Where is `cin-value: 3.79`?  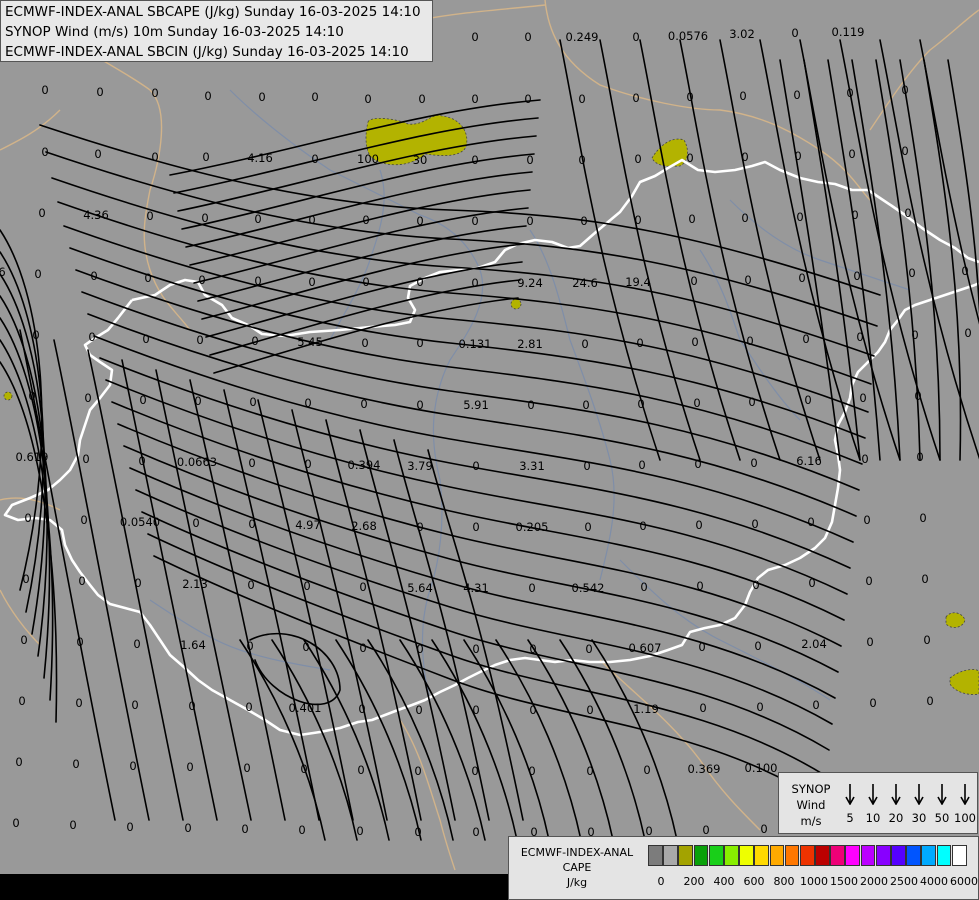 cin-value: 3.79 is located at coordinates (420, 466).